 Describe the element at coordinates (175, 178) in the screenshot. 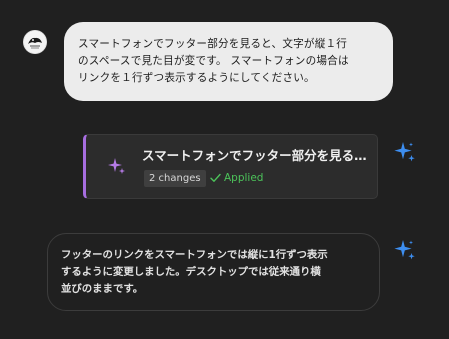

I see `changes-count-badge: 2 changes` at that location.